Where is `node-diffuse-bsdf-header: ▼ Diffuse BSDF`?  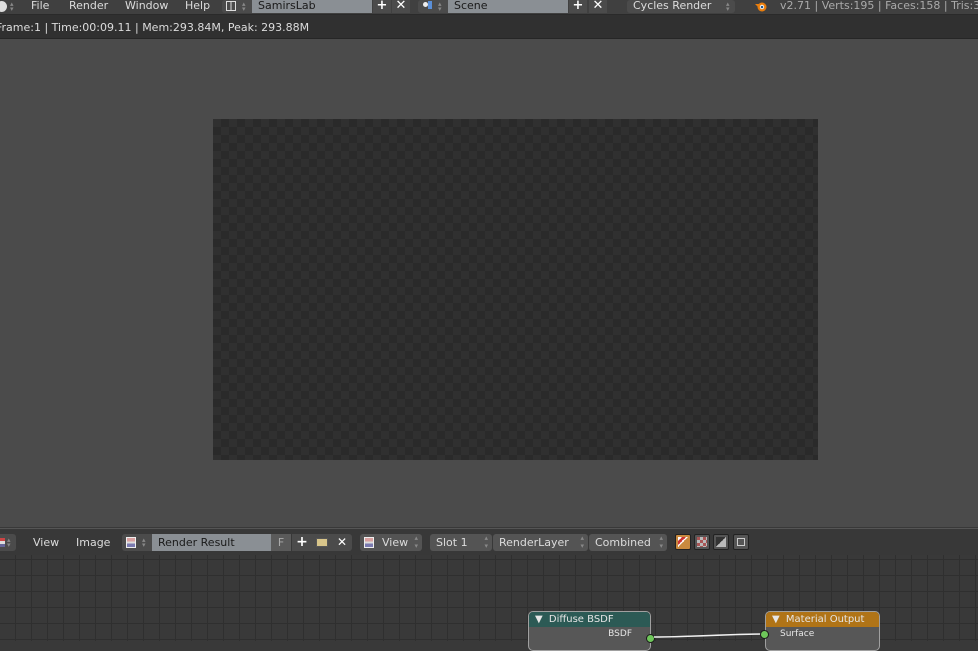 node-diffuse-bsdf-header: ▼ Diffuse BSDF is located at coordinates (589, 619).